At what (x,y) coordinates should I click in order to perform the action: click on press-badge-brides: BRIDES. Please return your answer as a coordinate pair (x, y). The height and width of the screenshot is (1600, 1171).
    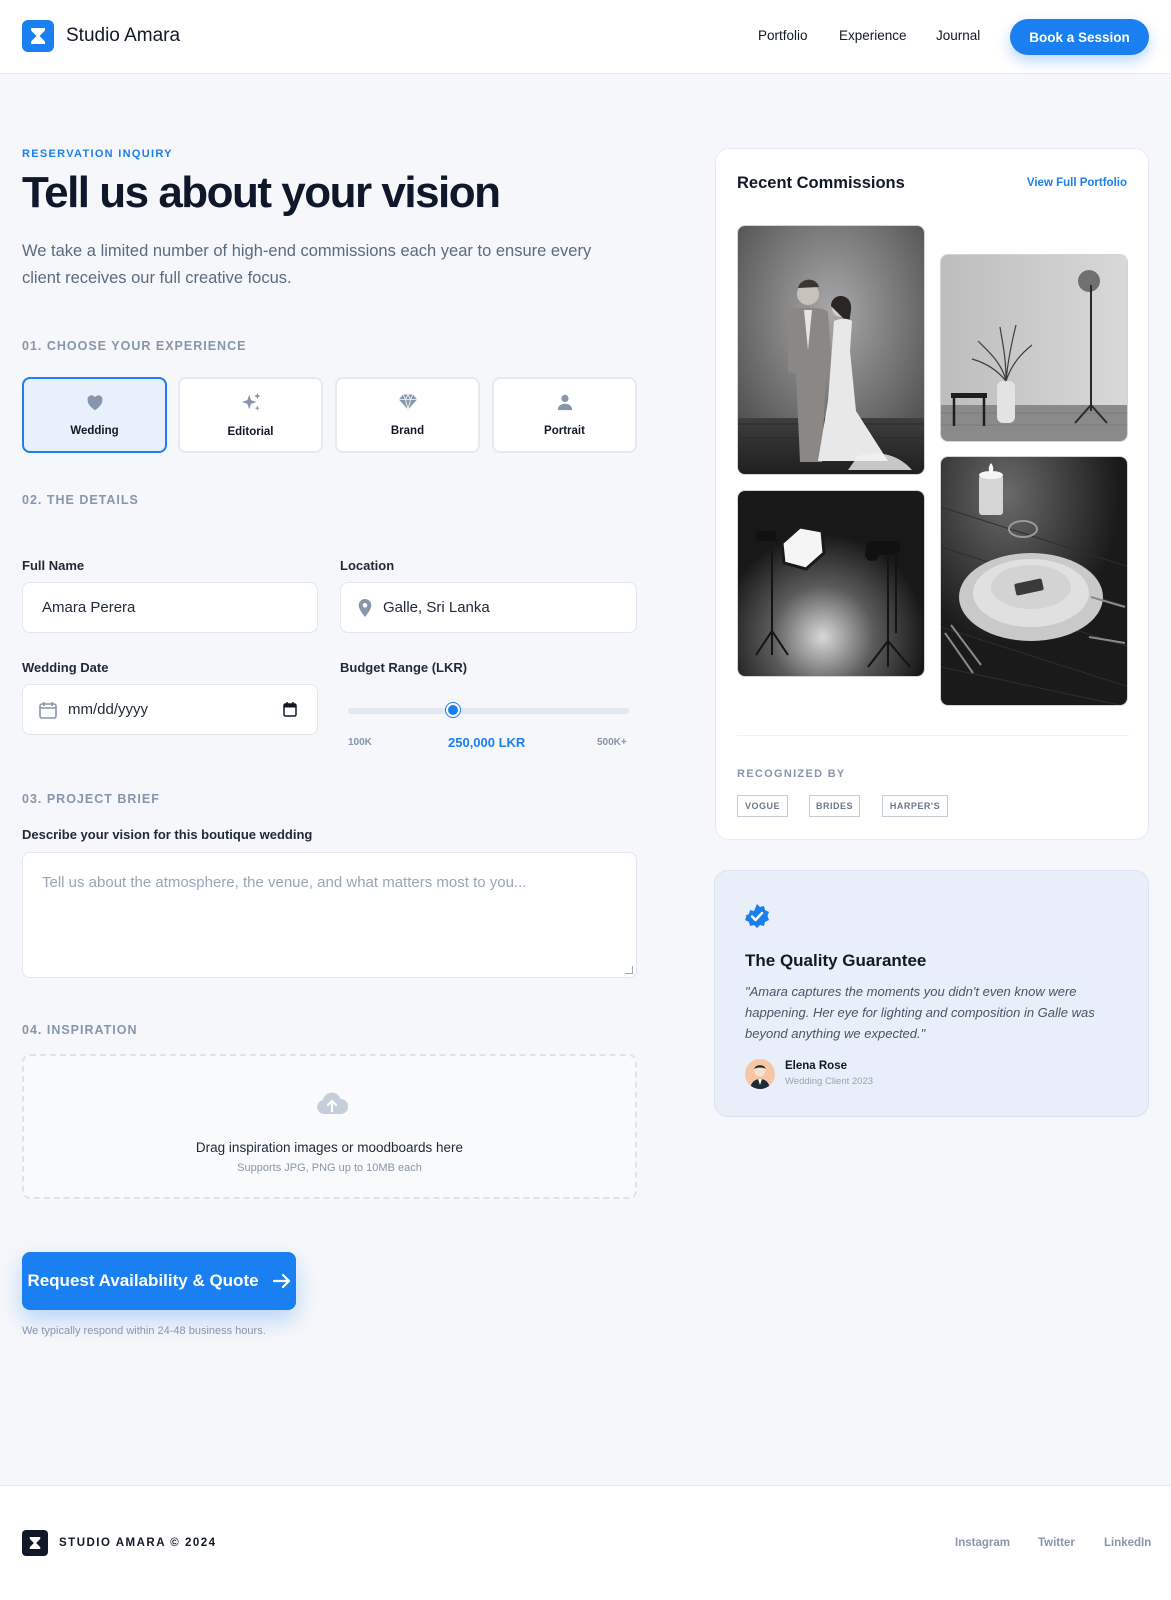
    Looking at the image, I should click on (834, 806).